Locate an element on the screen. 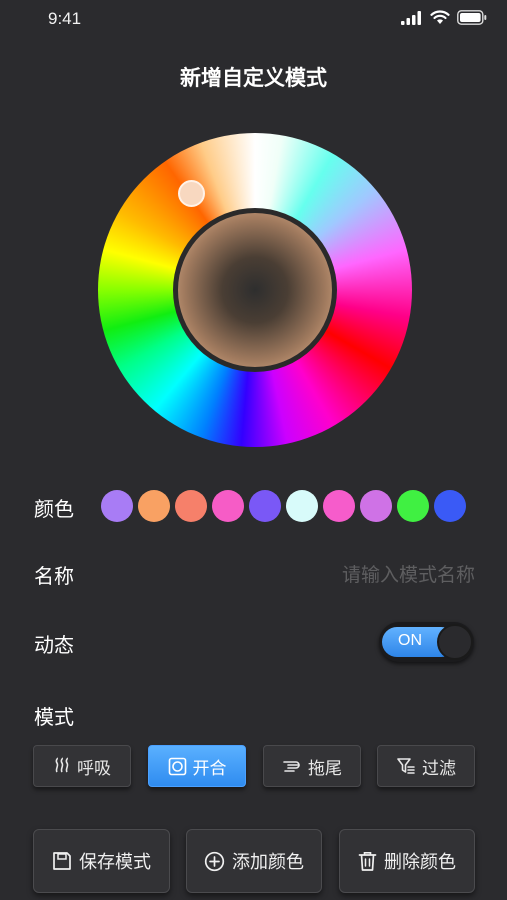 The image size is (507, 900). mode-open-close-button: 开合 is located at coordinates (197, 766).